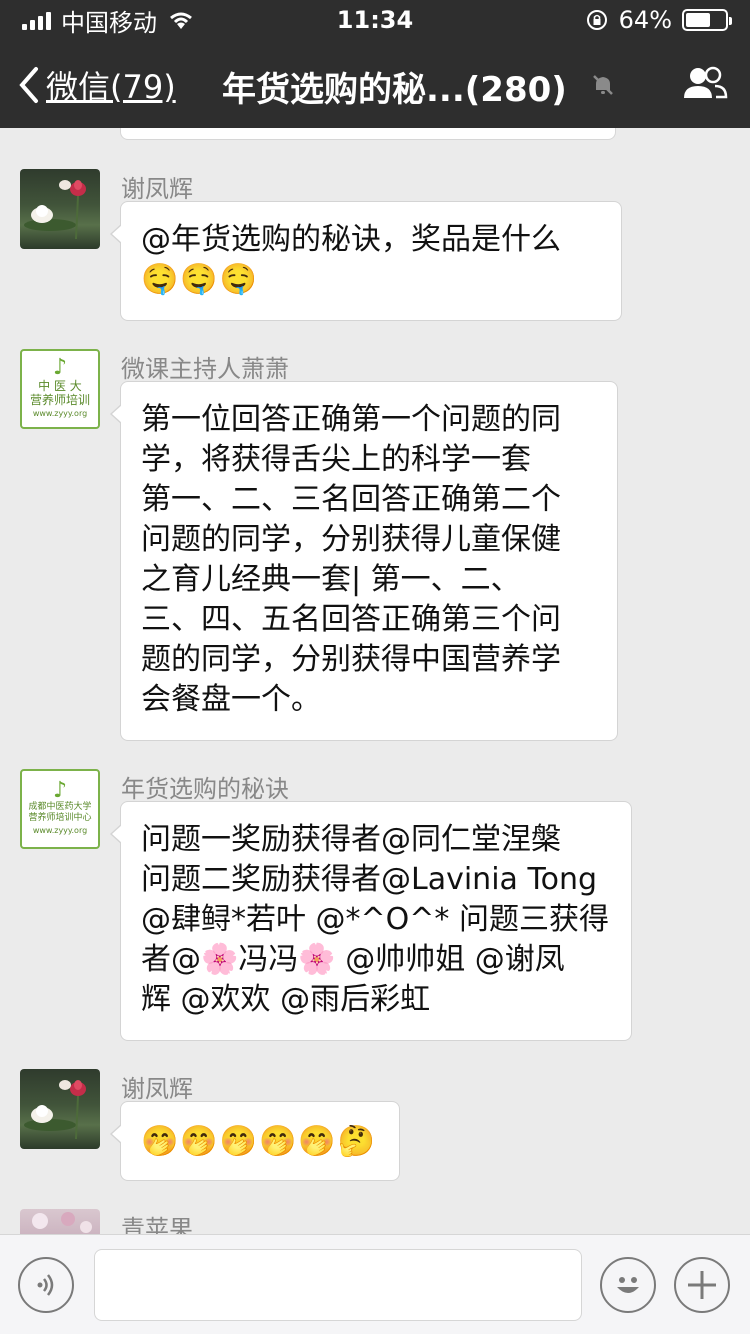 This screenshot has height=1334, width=750. Describe the element at coordinates (28, 85) in the screenshot. I see `chevron-left-icon` at that location.